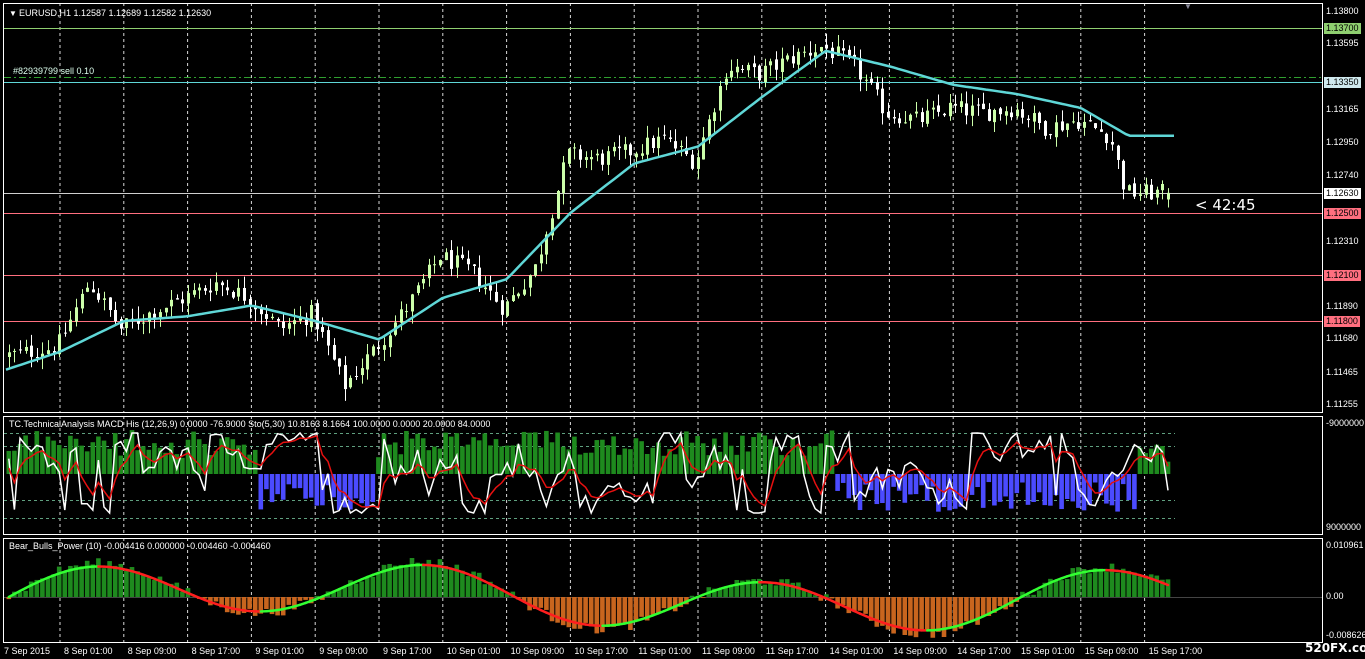 The image size is (1365, 659). Describe the element at coordinates (1342, 372) in the screenshot. I see `price-tick-label: 1.11465` at that location.